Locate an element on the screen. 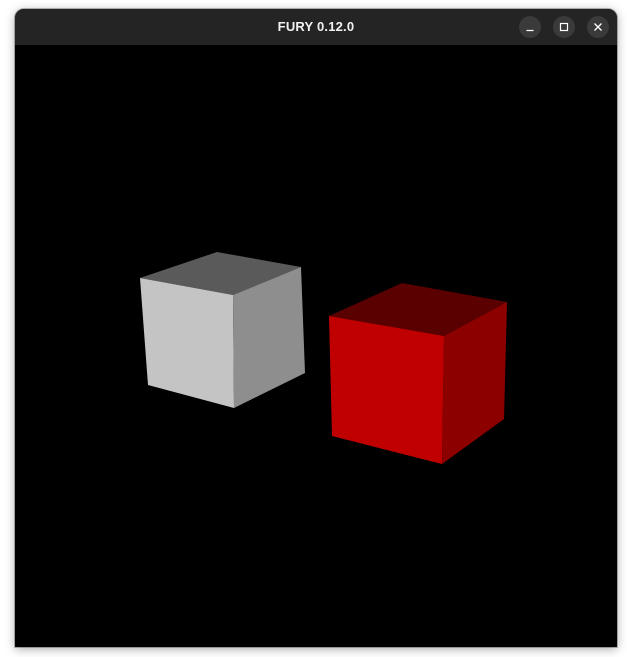 The image size is (627, 657). minimize-button is located at coordinates (530, 27).